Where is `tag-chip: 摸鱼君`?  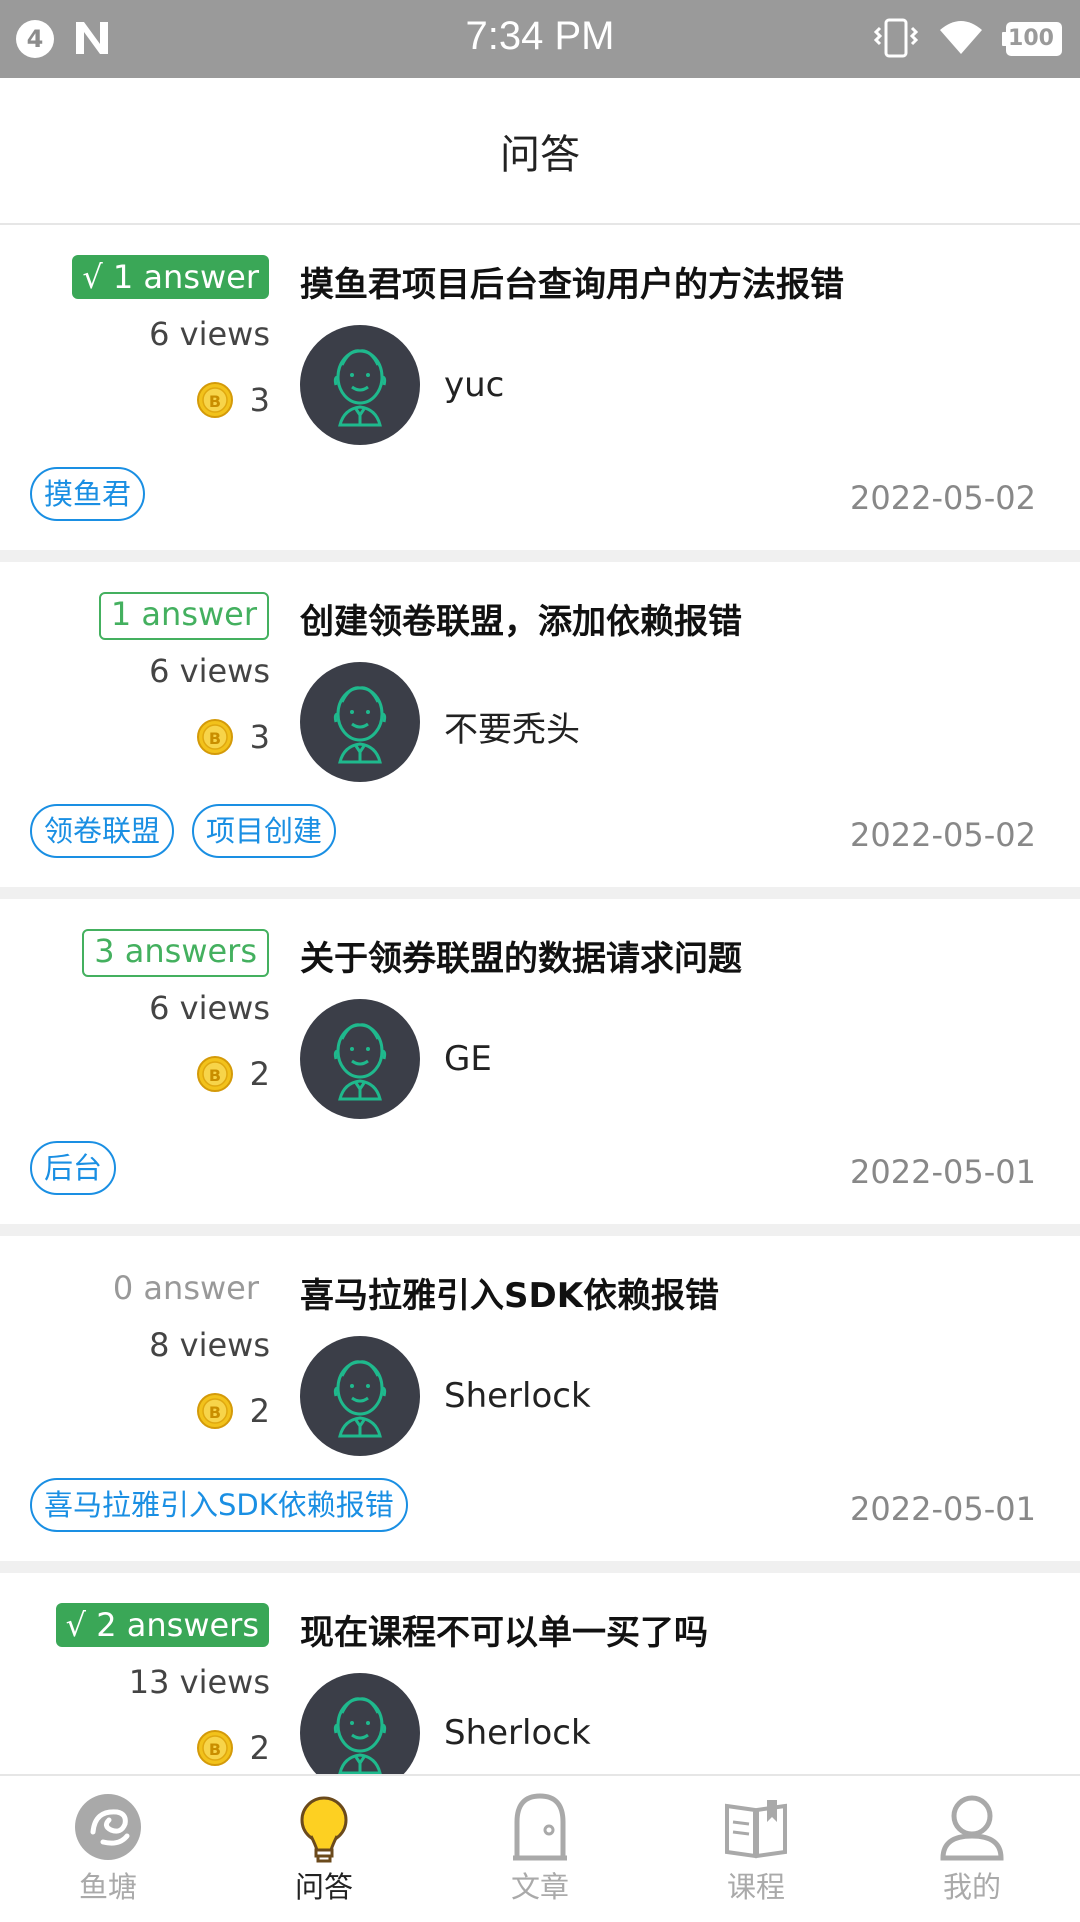
tag-chip: 摸鱼君 is located at coordinates (88, 494).